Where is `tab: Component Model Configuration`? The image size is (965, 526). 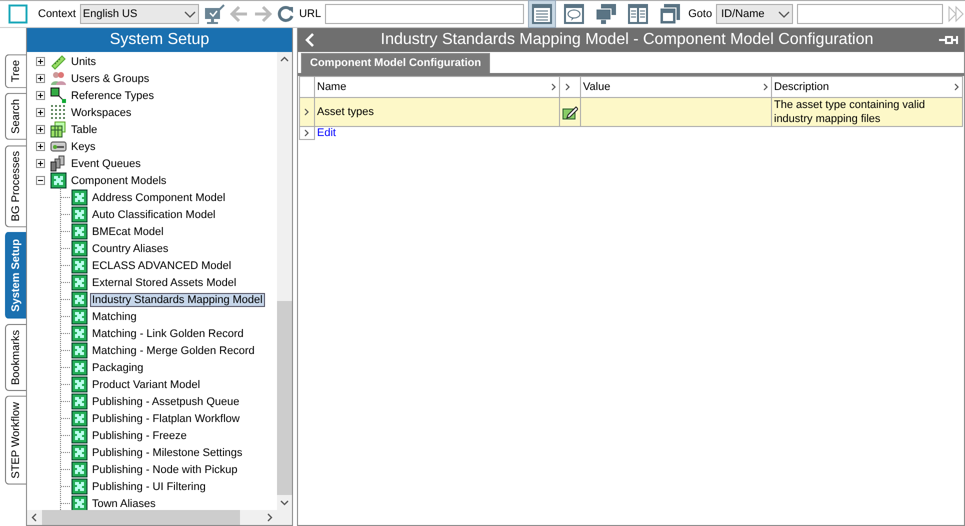 tab: Component Model Configuration is located at coordinates (395, 63).